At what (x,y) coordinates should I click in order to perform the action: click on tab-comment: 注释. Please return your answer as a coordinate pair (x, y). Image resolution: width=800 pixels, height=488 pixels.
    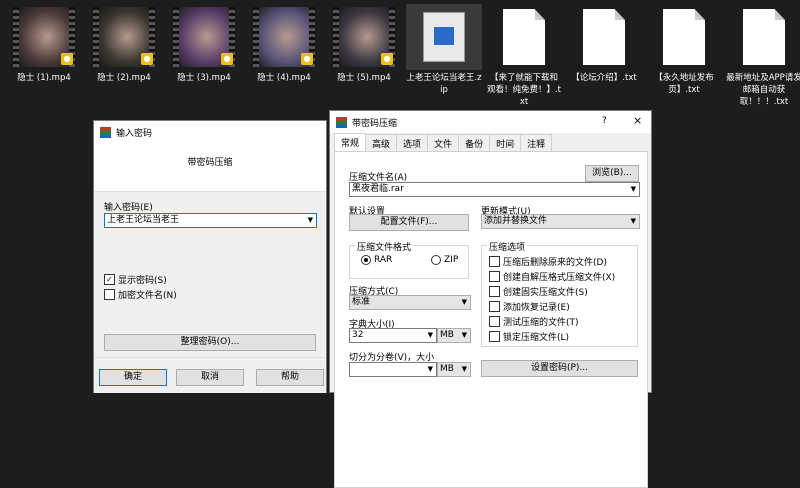
    Looking at the image, I should click on (536, 142).